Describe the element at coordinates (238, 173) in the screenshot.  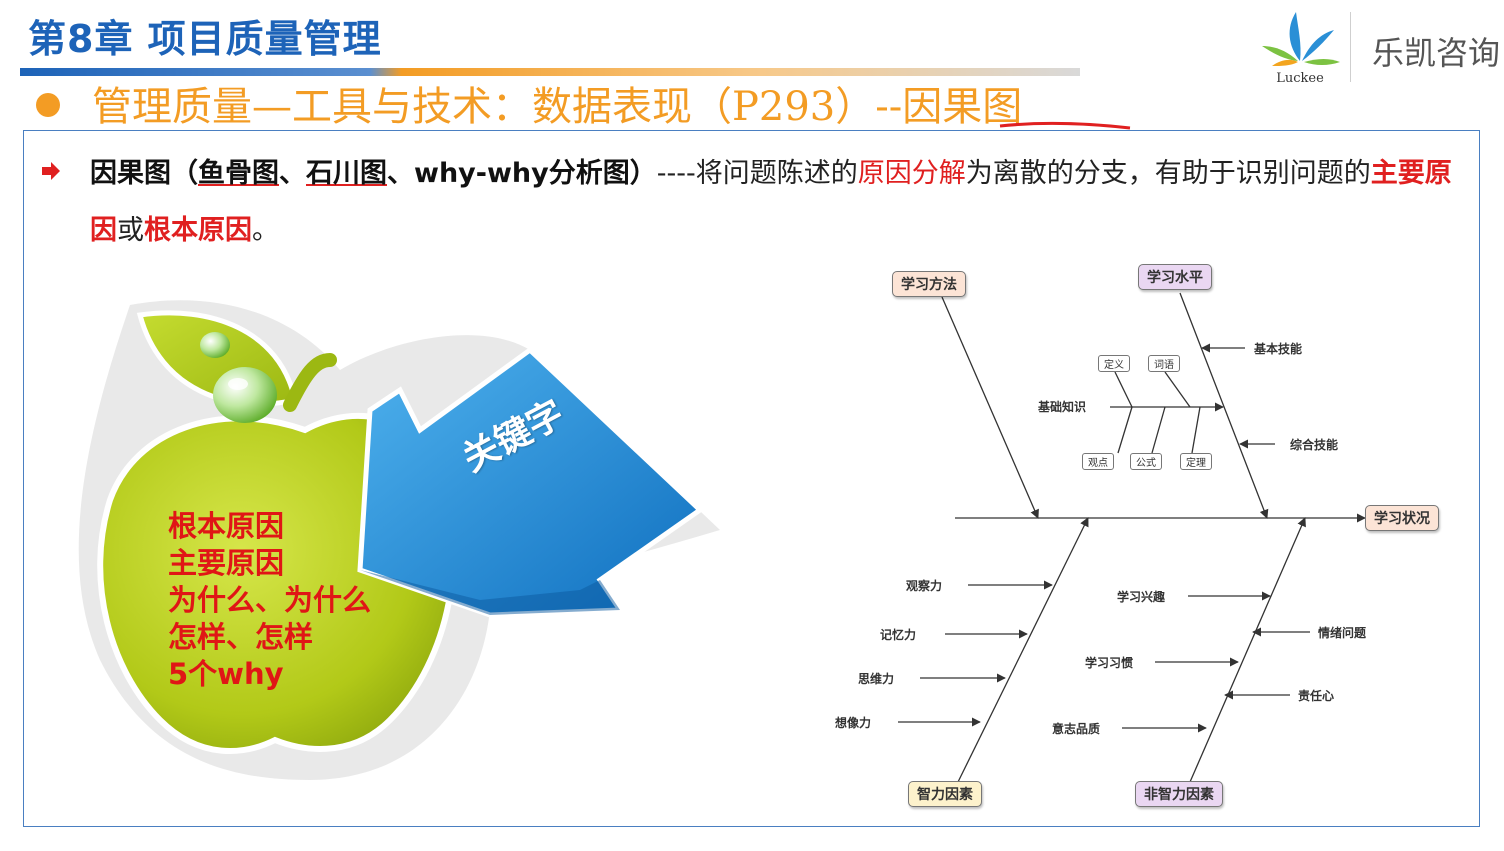
I see `alias-fishbone: 鱼骨图` at that location.